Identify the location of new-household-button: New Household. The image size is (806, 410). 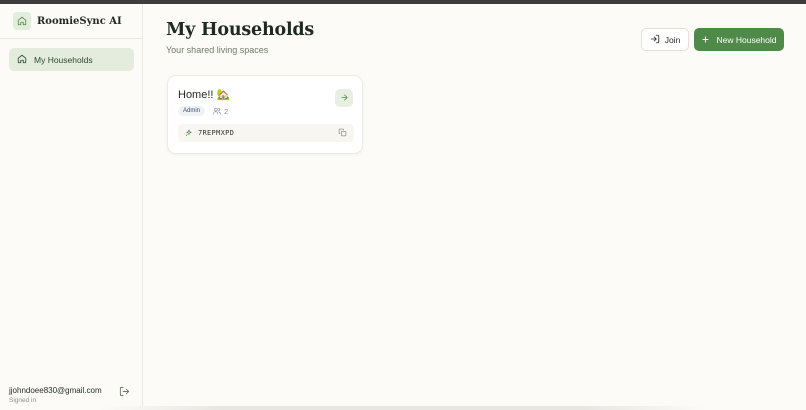
(739, 39).